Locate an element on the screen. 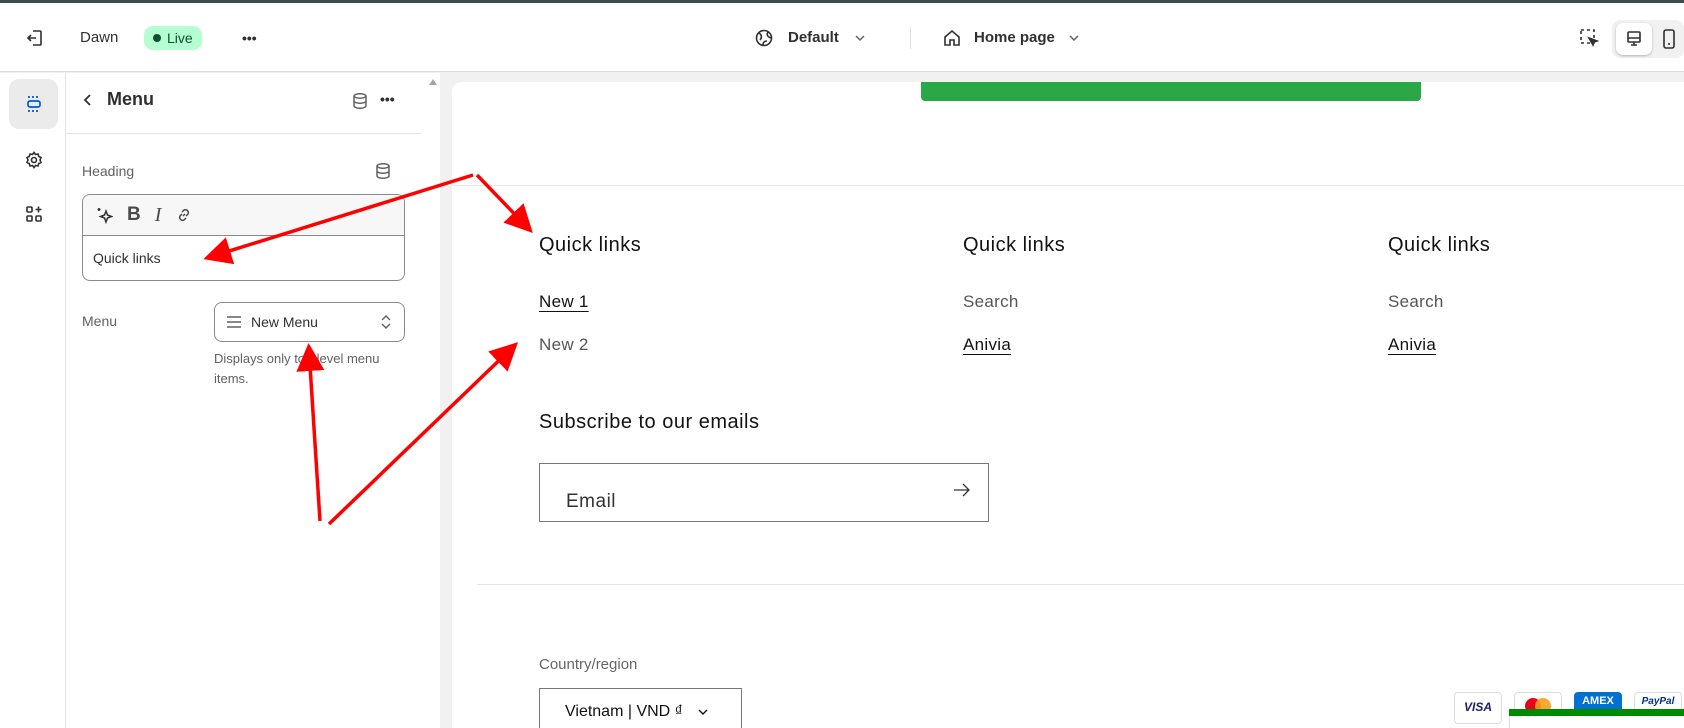 The height and width of the screenshot is (728, 1684). email-placeholder: Email is located at coordinates (591, 501).